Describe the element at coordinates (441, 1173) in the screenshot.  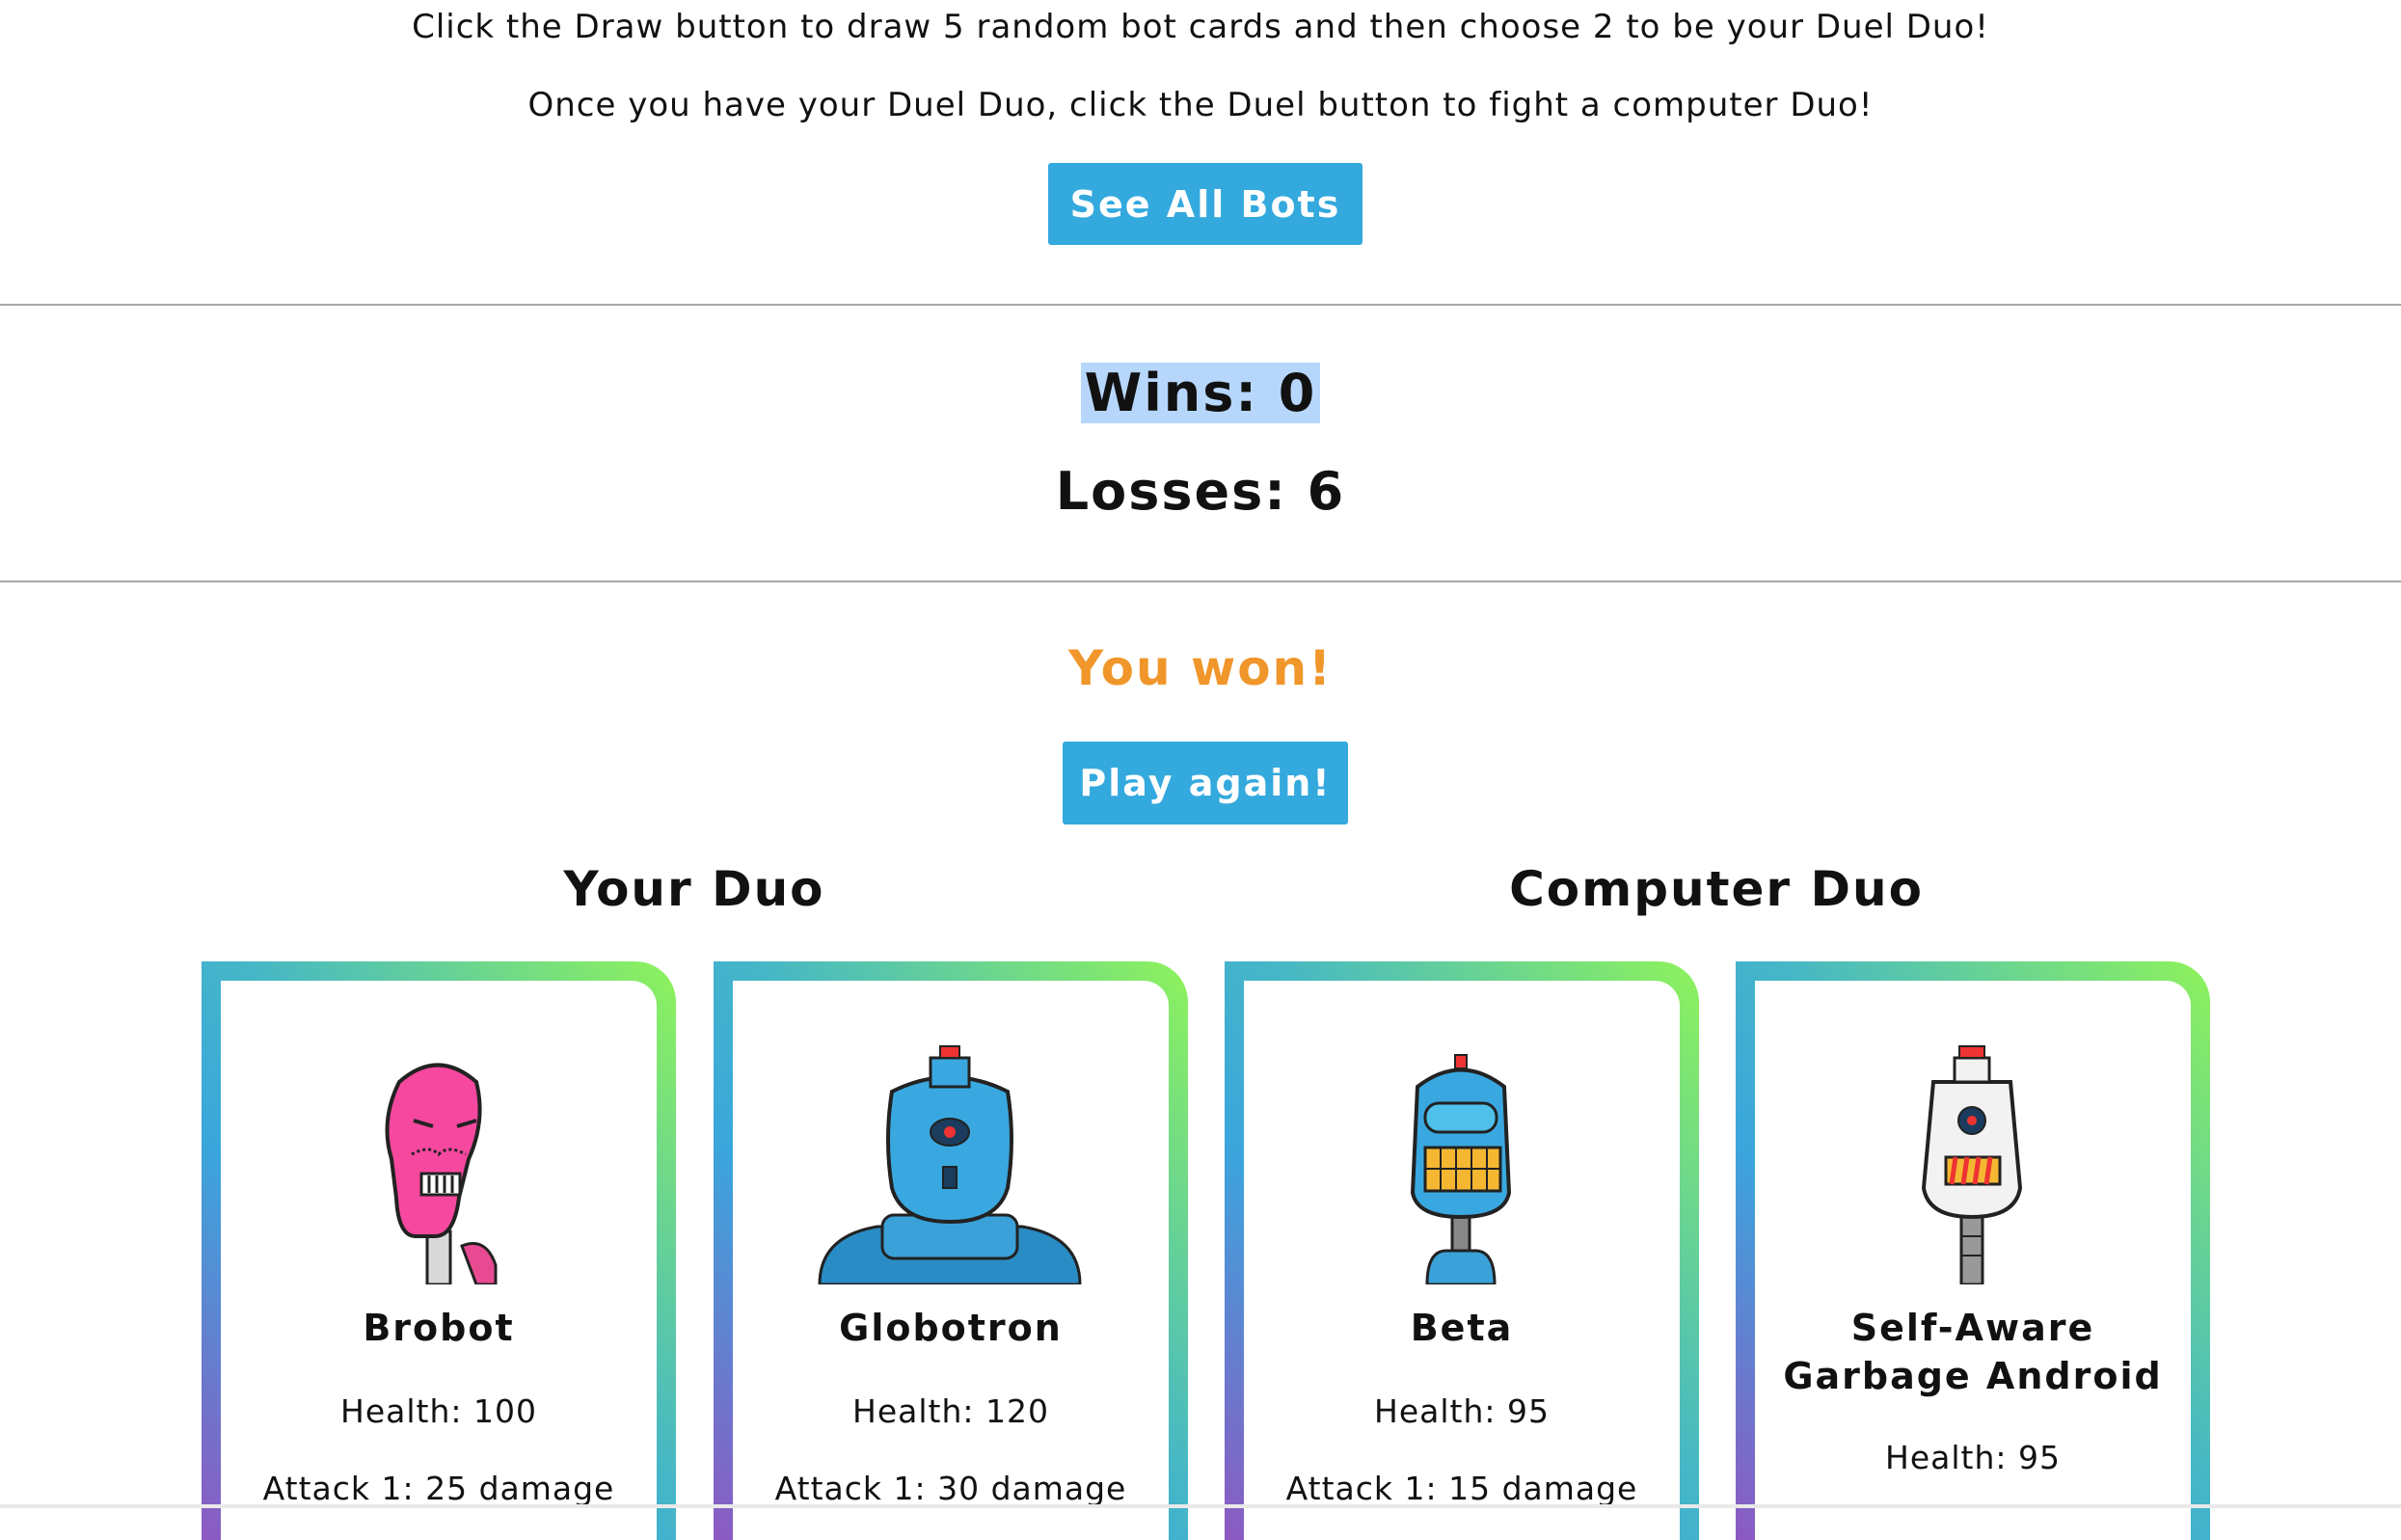
I see `brobot-image` at that location.